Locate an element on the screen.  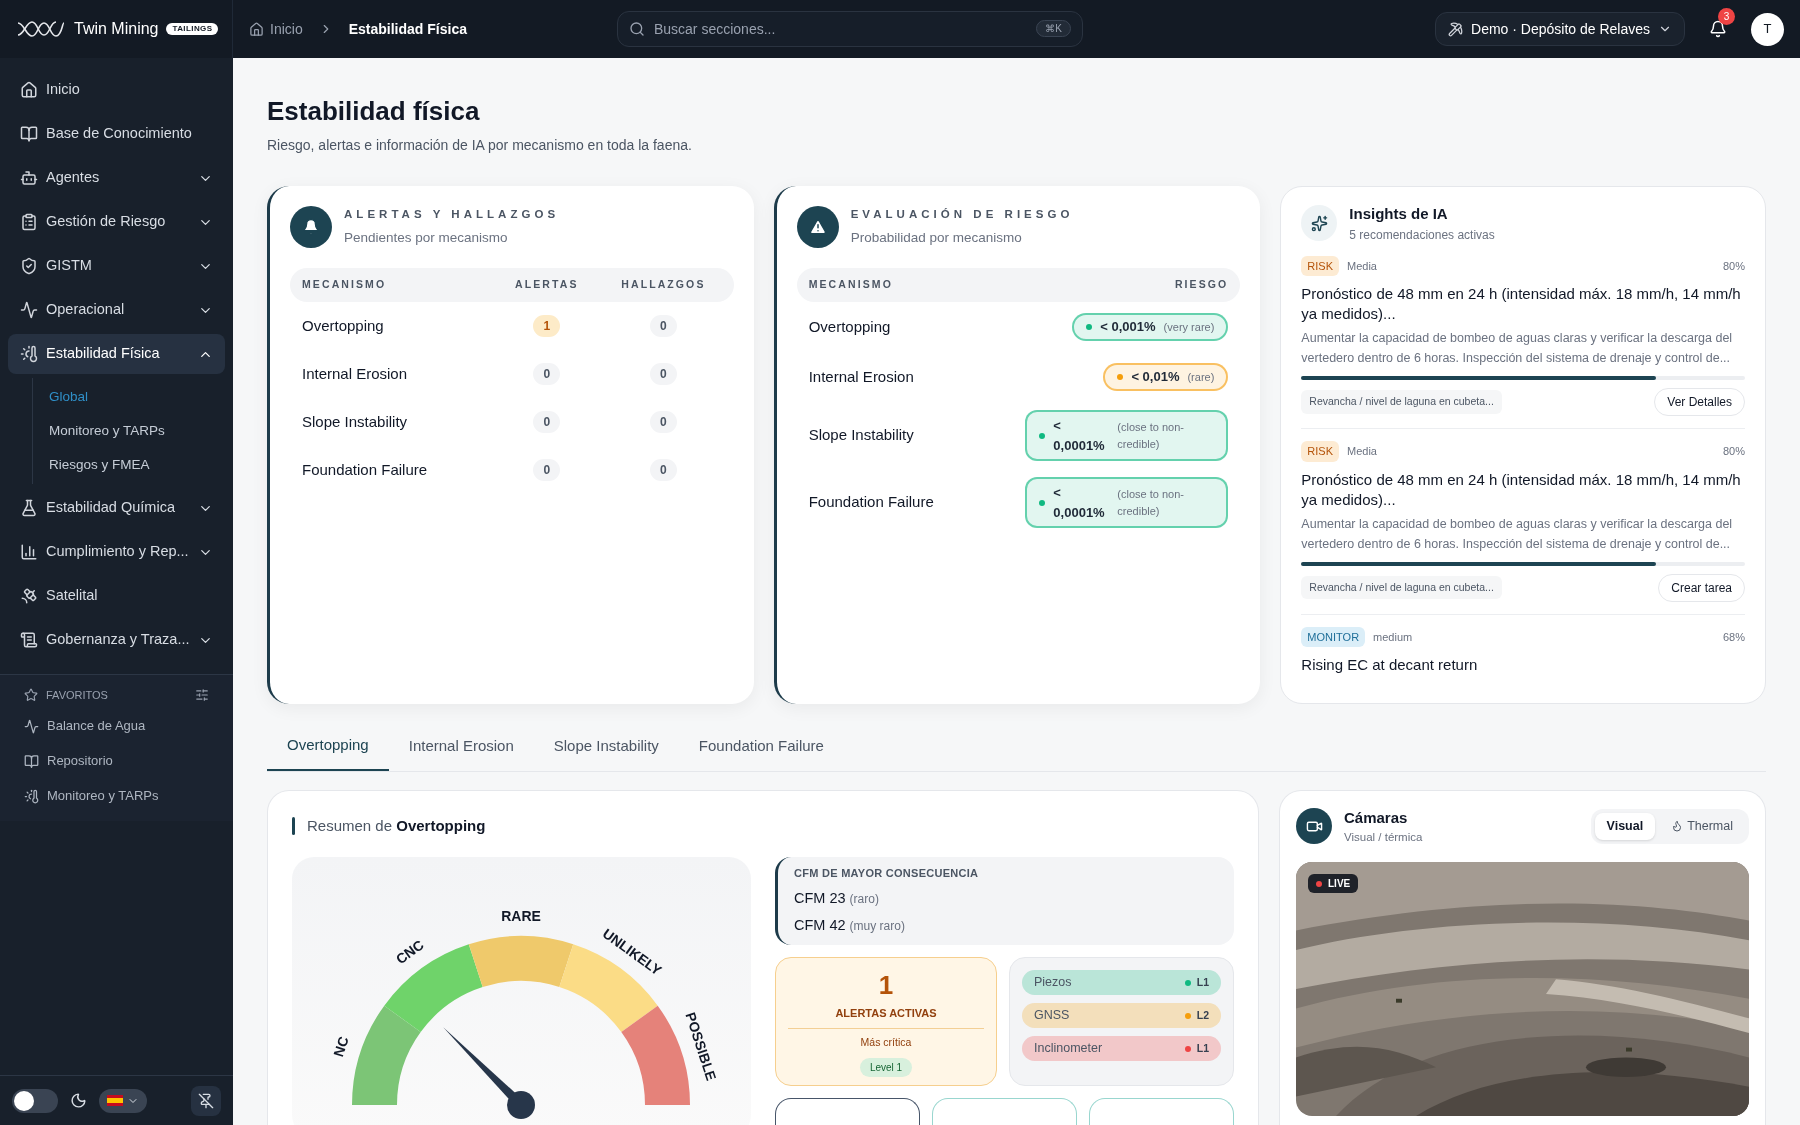
confidence-value: 68% is located at coordinates (1734, 637).